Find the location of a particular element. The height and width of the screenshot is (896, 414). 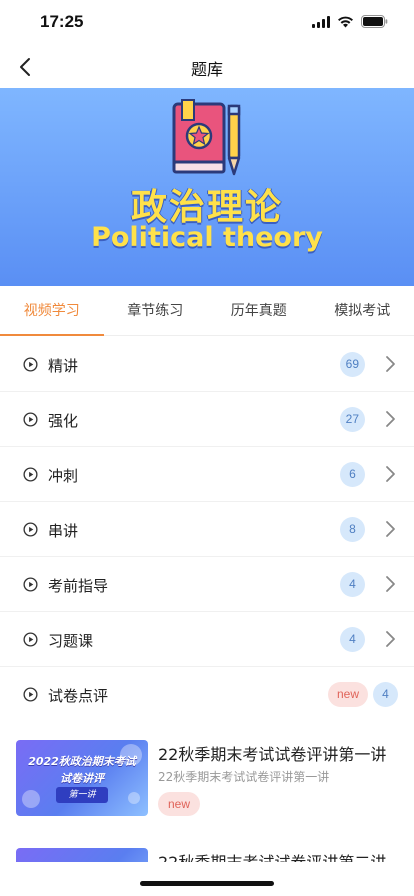

nav-bar: 题库 is located at coordinates (207, 67).